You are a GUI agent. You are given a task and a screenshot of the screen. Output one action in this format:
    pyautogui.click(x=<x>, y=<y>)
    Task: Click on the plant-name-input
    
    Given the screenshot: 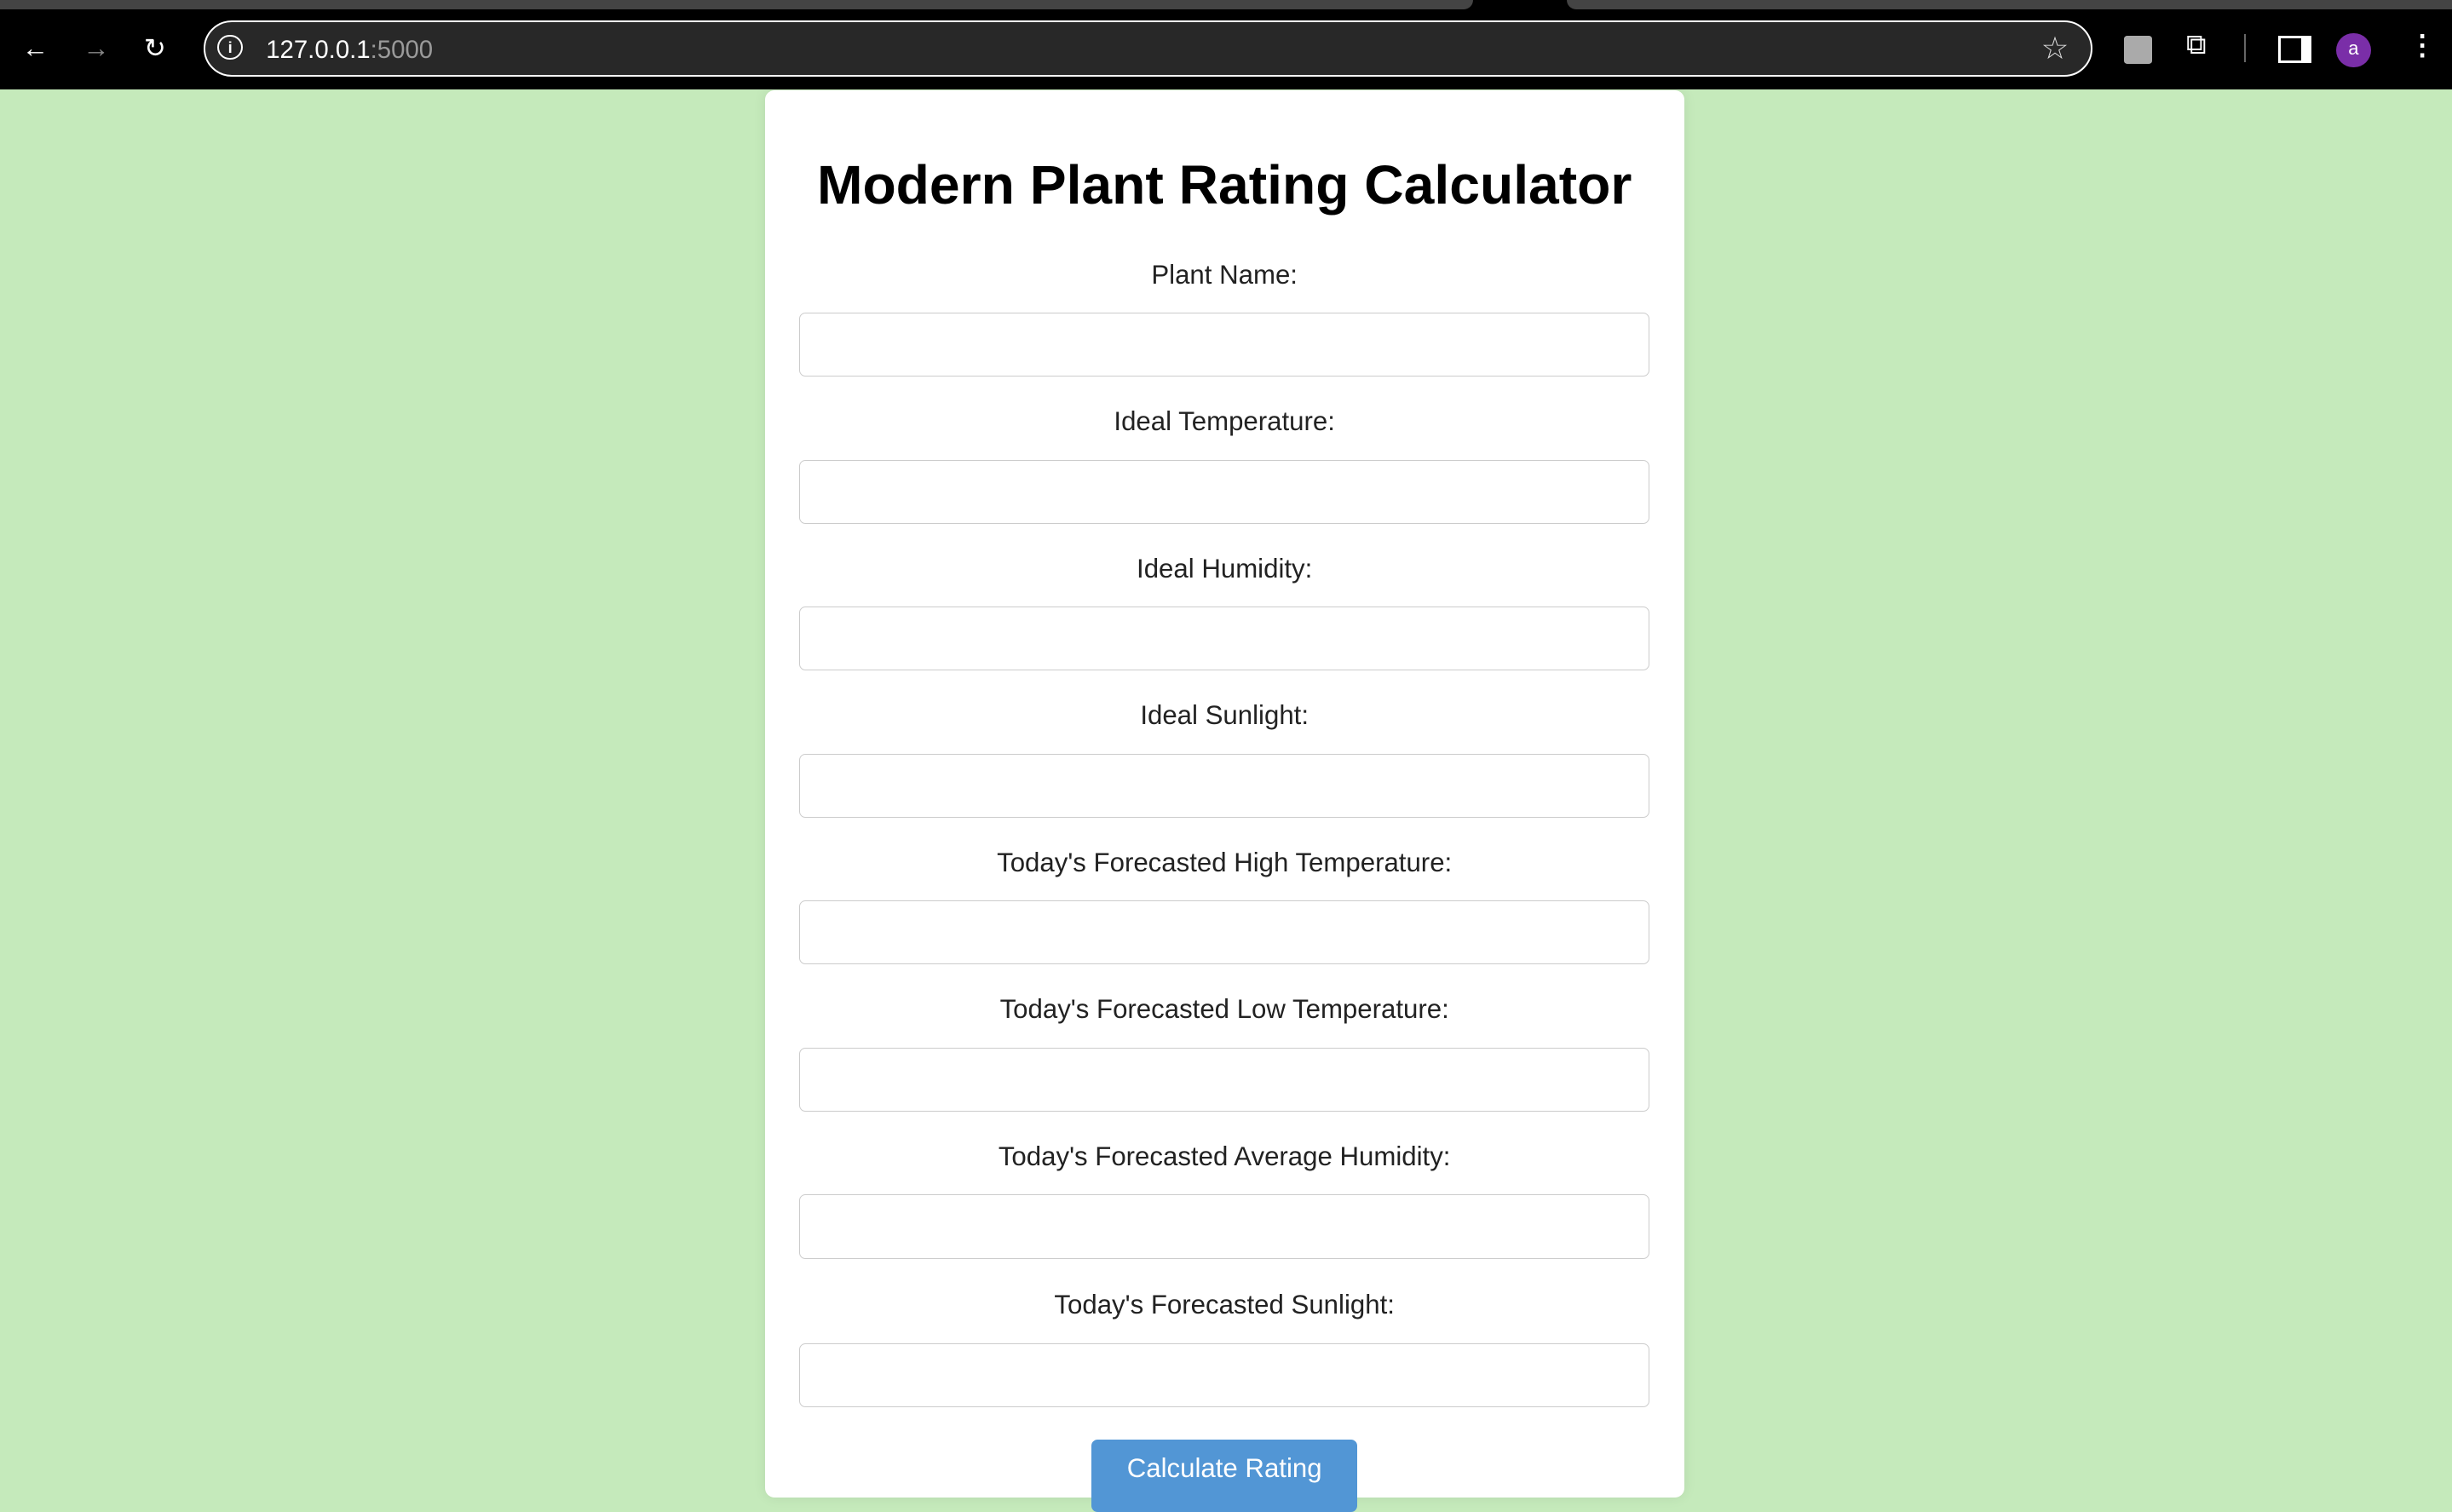 What is the action you would take?
    pyautogui.click(x=1224, y=345)
    